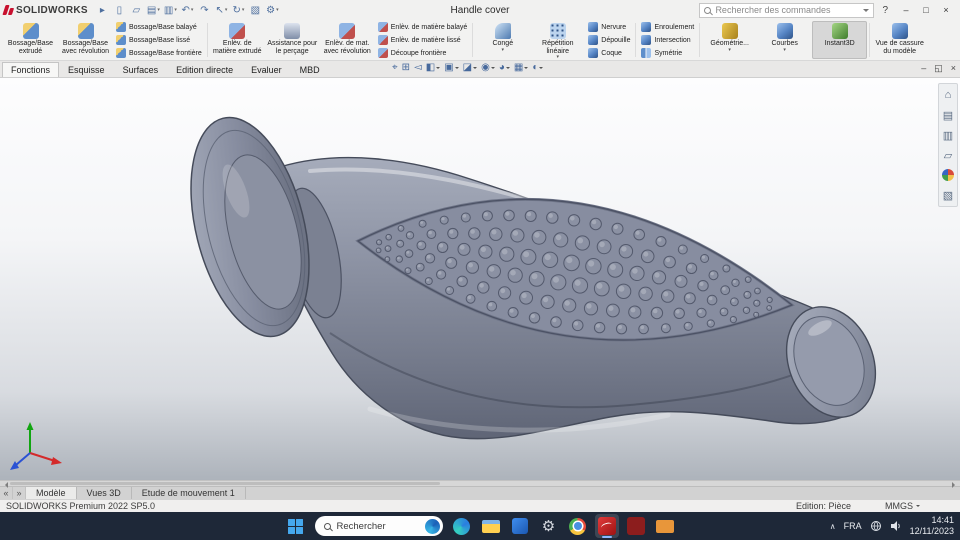 The image size is (960, 540). Describe the element at coordinates (462, 526) in the screenshot. I see `taskbar-app-edge` at that location.